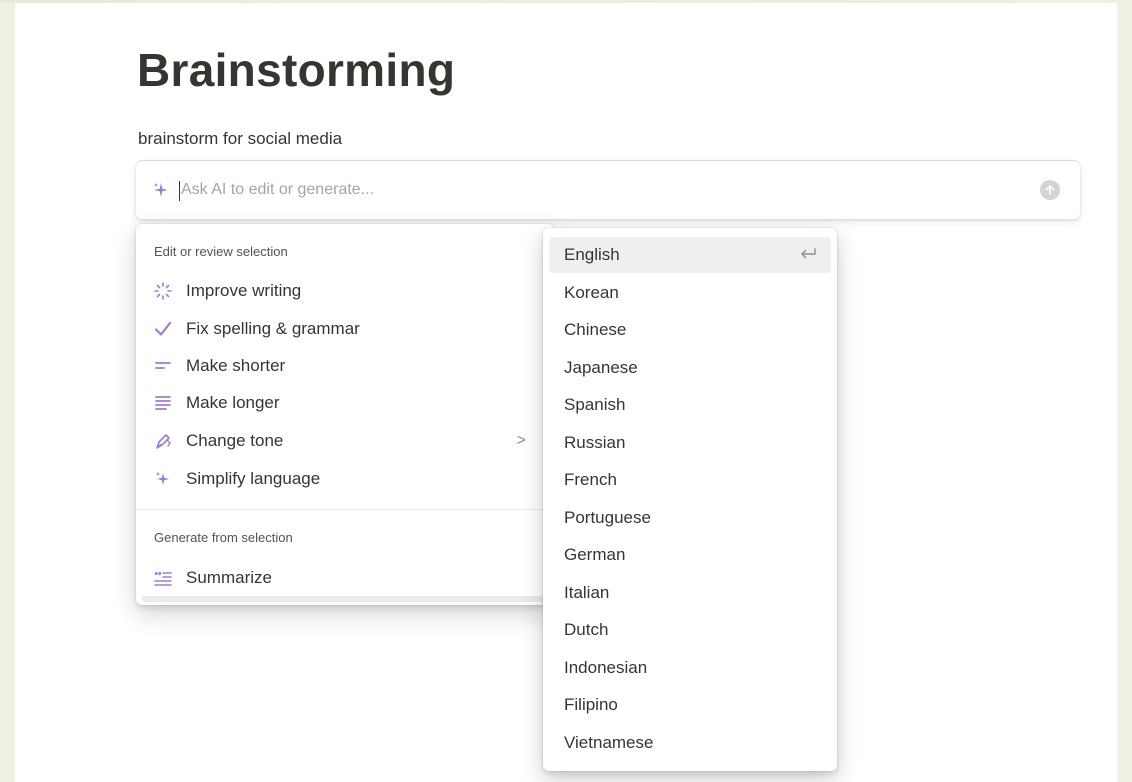  I want to click on short-lines-icon, so click(163, 366).